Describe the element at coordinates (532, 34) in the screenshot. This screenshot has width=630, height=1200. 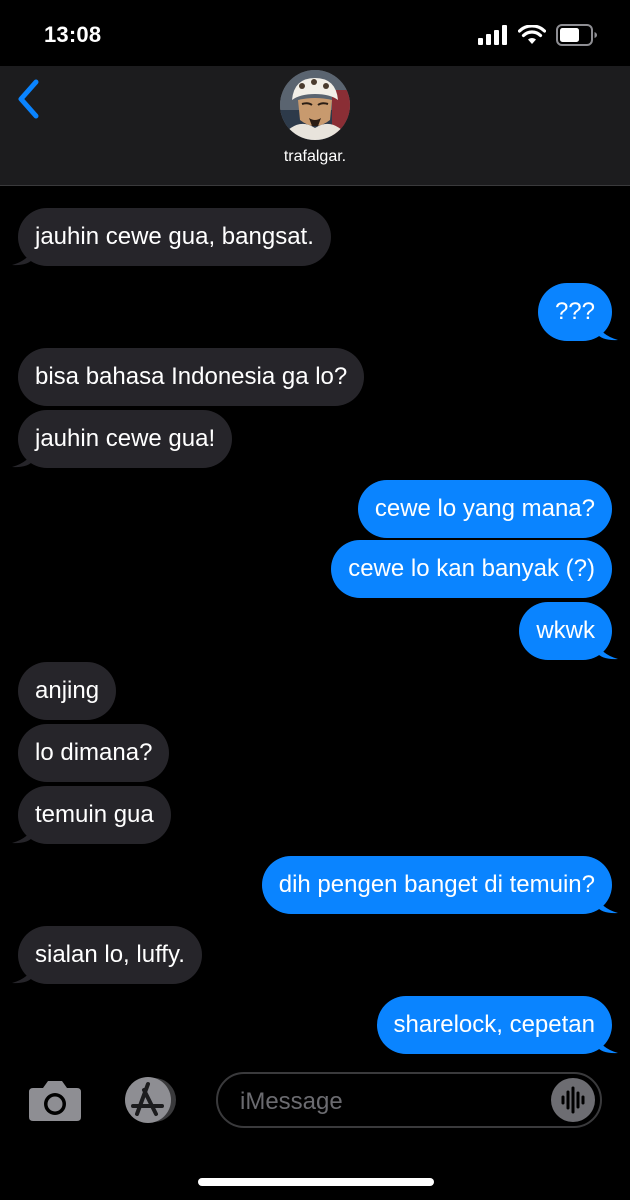
I see `wifi-icon` at that location.